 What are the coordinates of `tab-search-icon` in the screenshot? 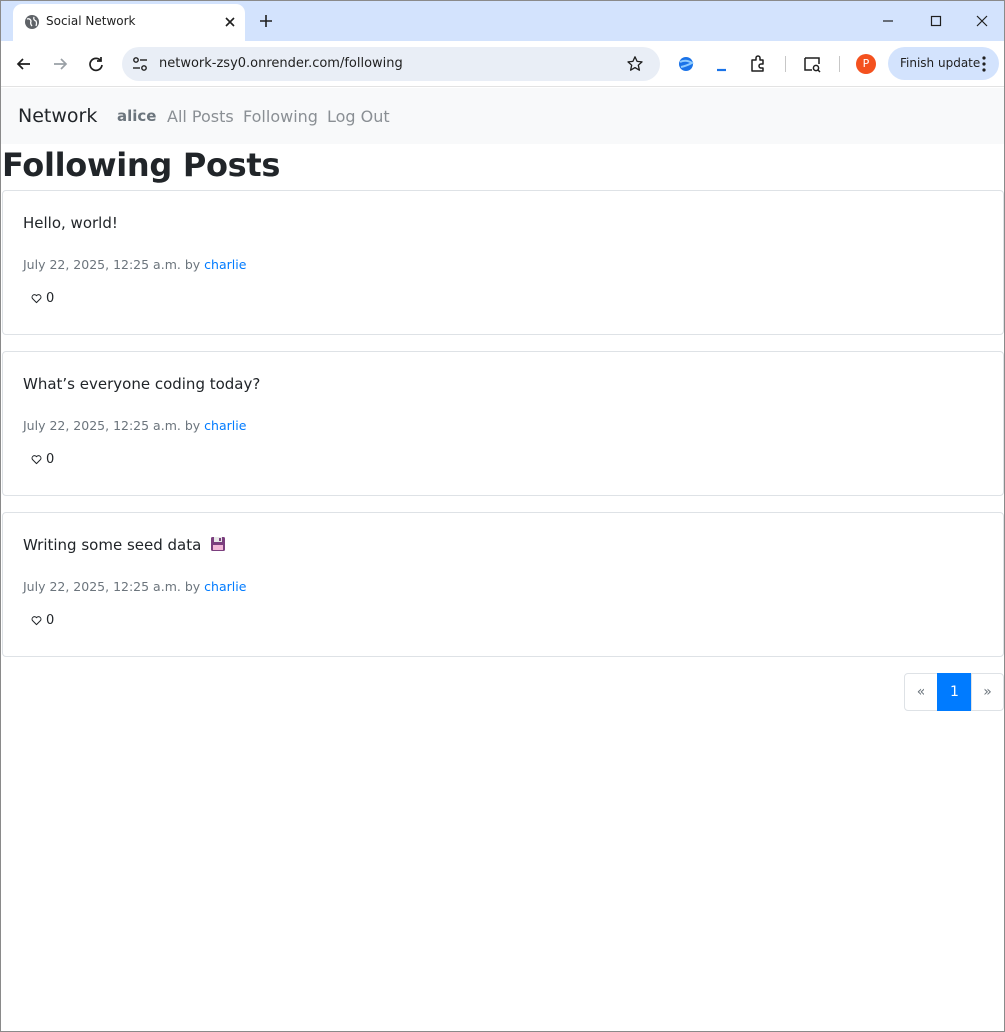 It's located at (812, 64).